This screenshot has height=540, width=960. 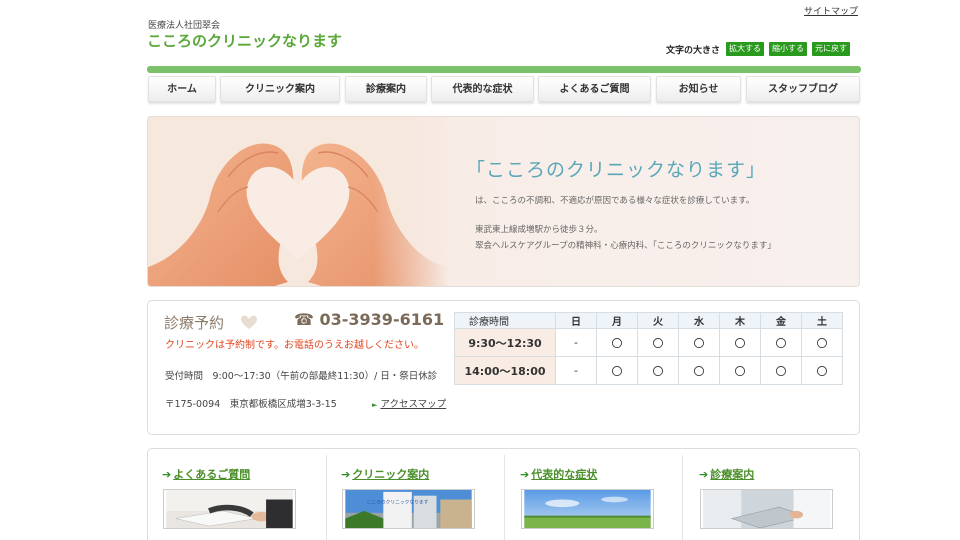 What do you see at coordinates (249, 322) in the screenshot?
I see `heart-icon` at bounding box center [249, 322].